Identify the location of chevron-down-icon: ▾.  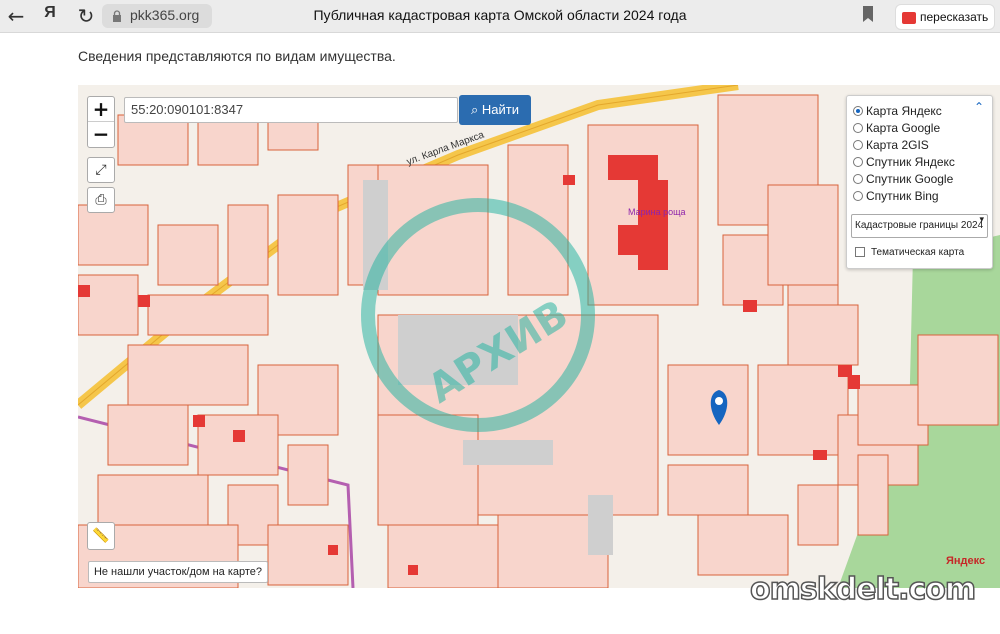
(981, 220).